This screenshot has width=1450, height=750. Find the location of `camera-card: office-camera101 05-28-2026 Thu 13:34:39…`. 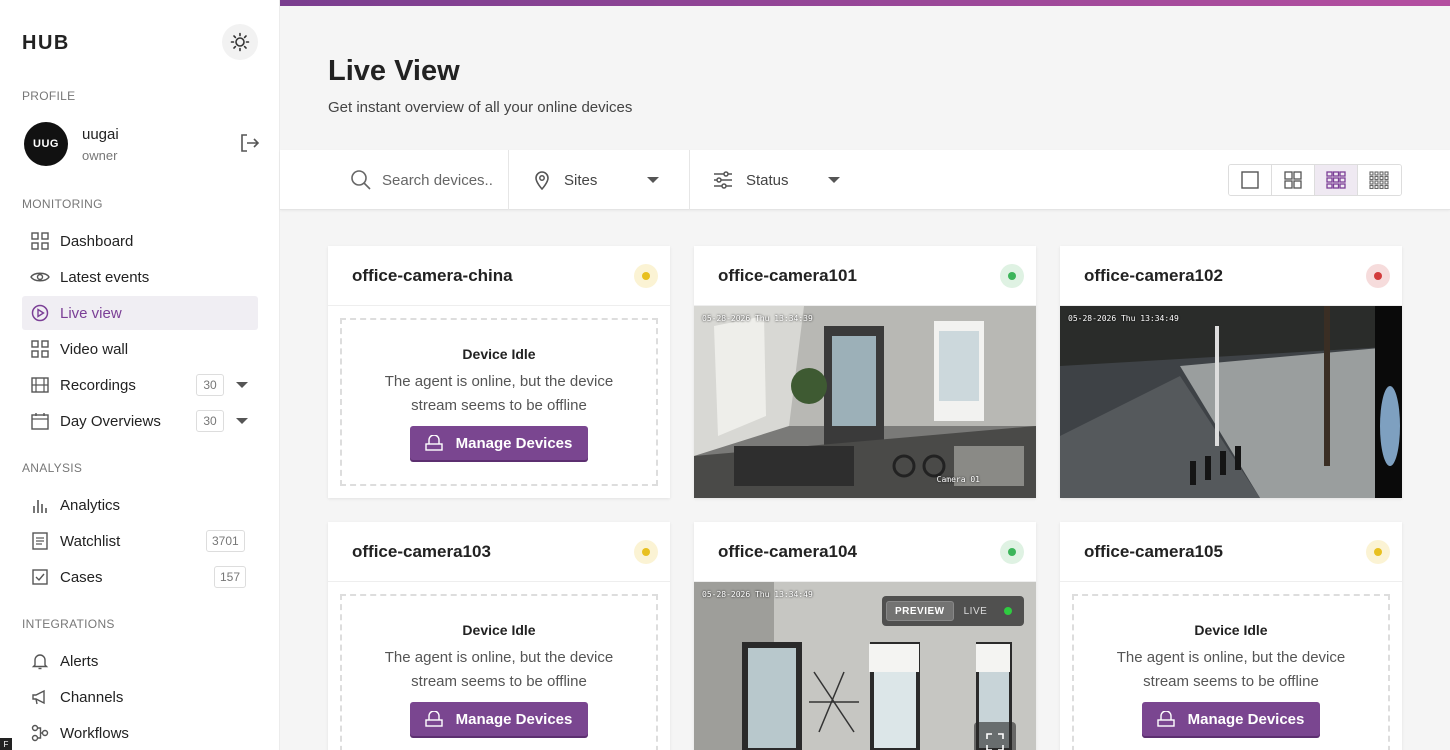

camera-card: office-camera101 05-28-2026 Thu 13:34:39… is located at coordinates (865, 372).